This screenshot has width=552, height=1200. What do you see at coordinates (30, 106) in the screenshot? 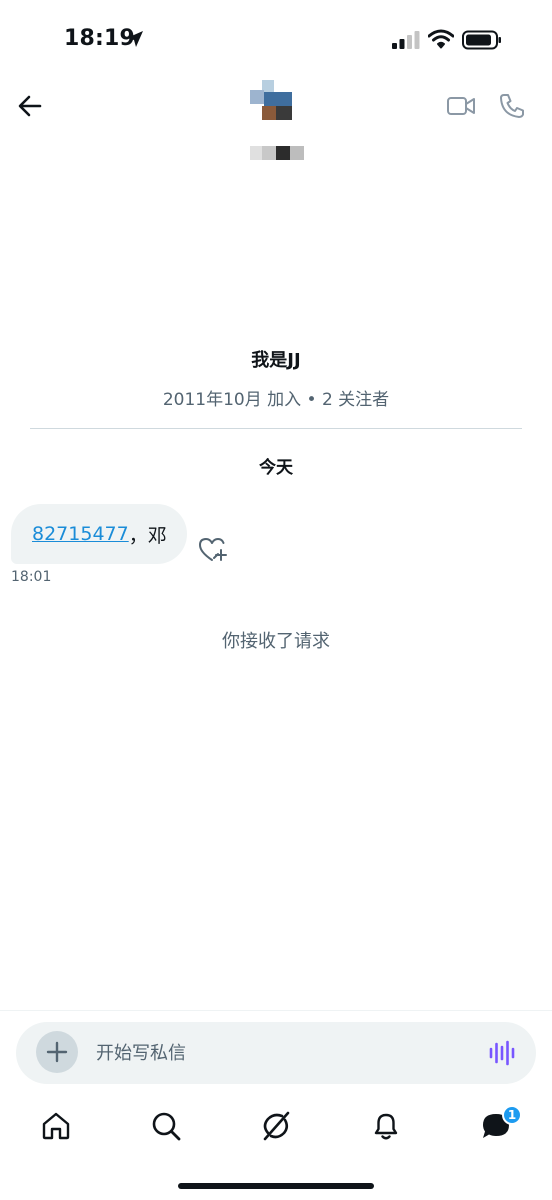
I see `back-arrow-icon` at bounding box center [30, 106].